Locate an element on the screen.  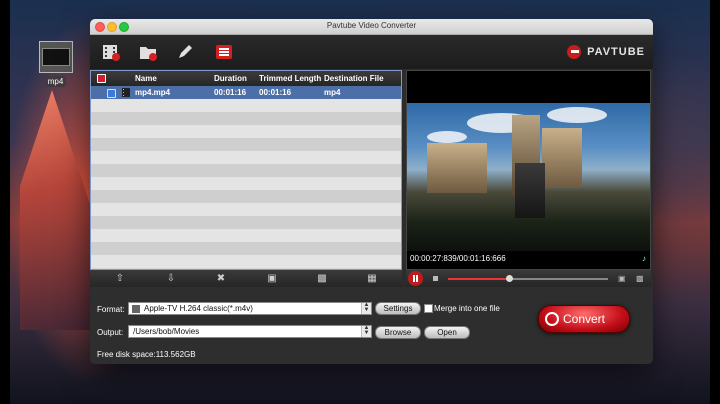
format-select: Apple-TV H.264 classic(*.m4v) ▲ ▼ is located at coordinates (250, 308).